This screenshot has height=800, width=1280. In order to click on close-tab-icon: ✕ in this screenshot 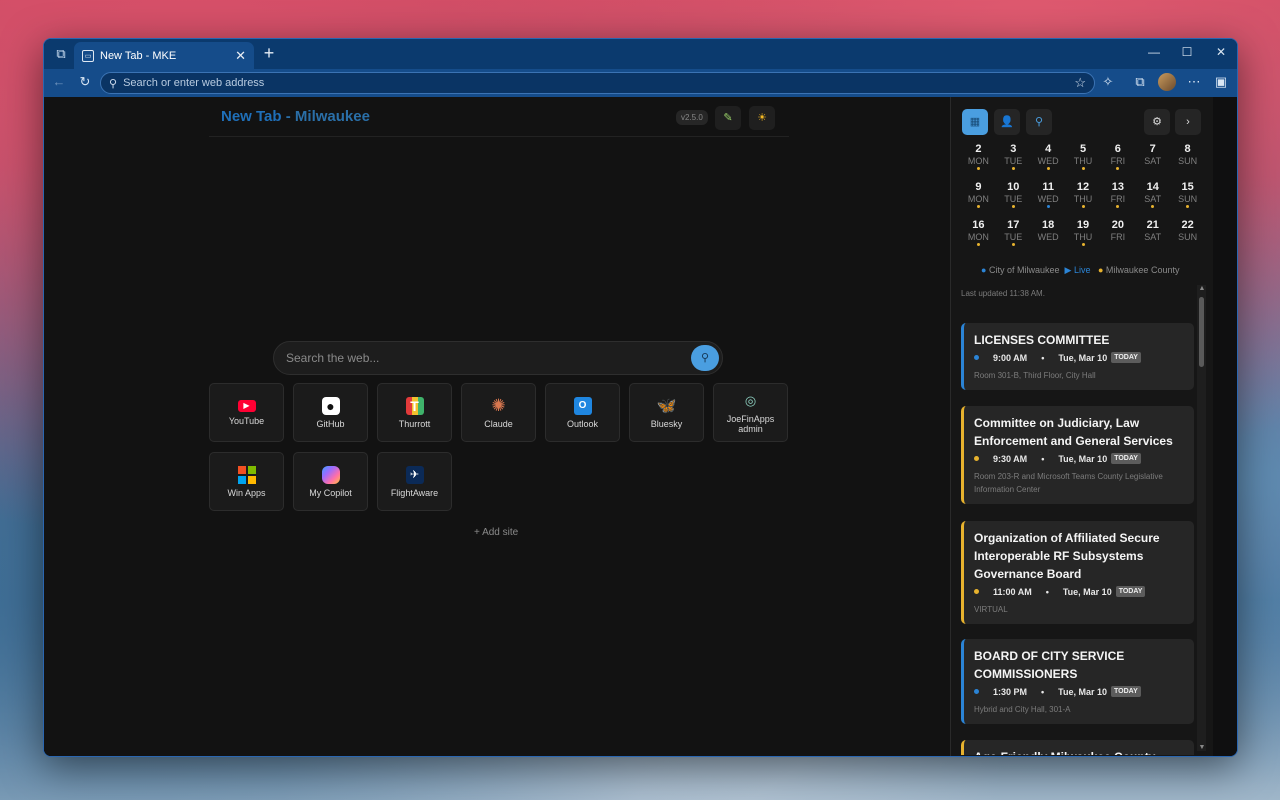, I will do `click(240, 56)`.